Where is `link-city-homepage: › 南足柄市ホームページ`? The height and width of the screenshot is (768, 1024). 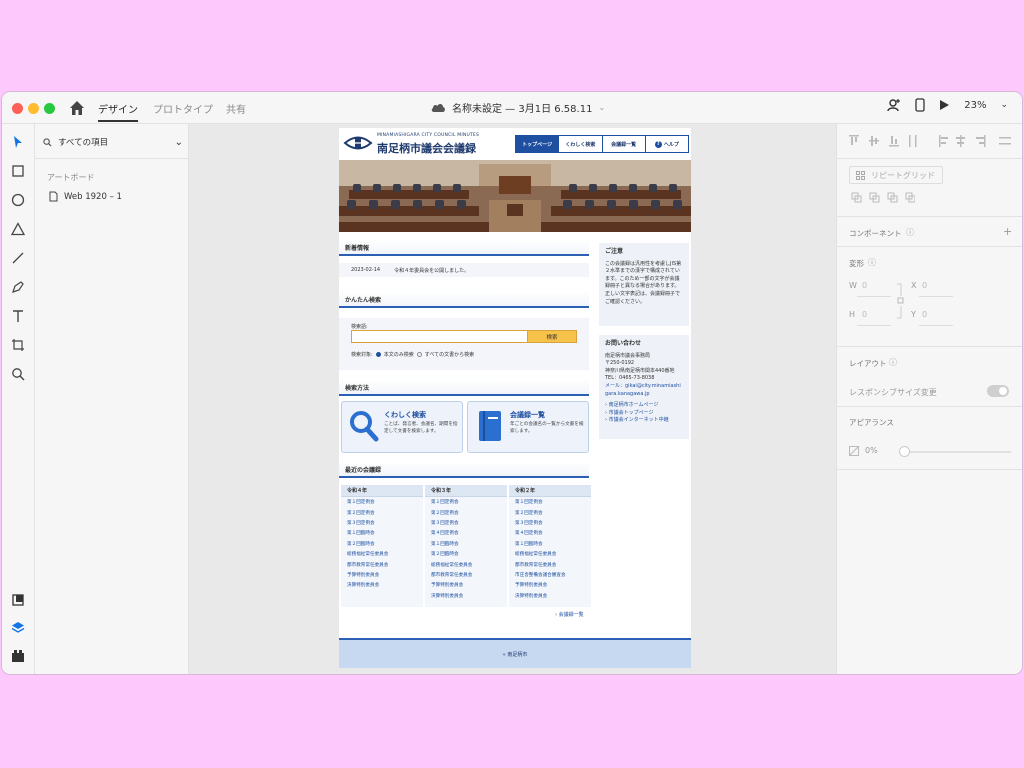 link-city-homepage: › 南足柄市ホームページ is located at coordinates (644, 406).